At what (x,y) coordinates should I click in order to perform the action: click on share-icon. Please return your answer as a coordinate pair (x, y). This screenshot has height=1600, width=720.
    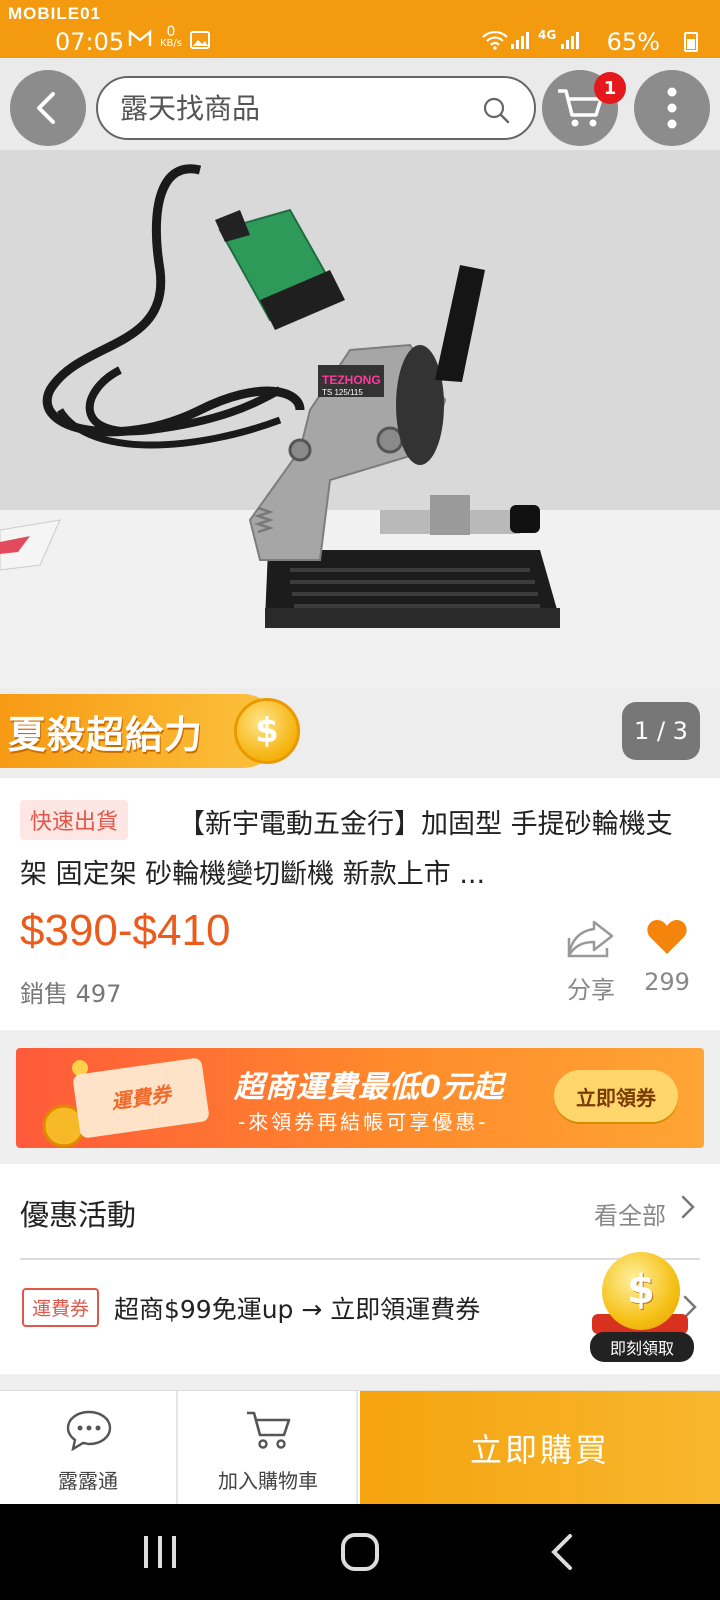
    Looking at the image, I should click on (590, 939).